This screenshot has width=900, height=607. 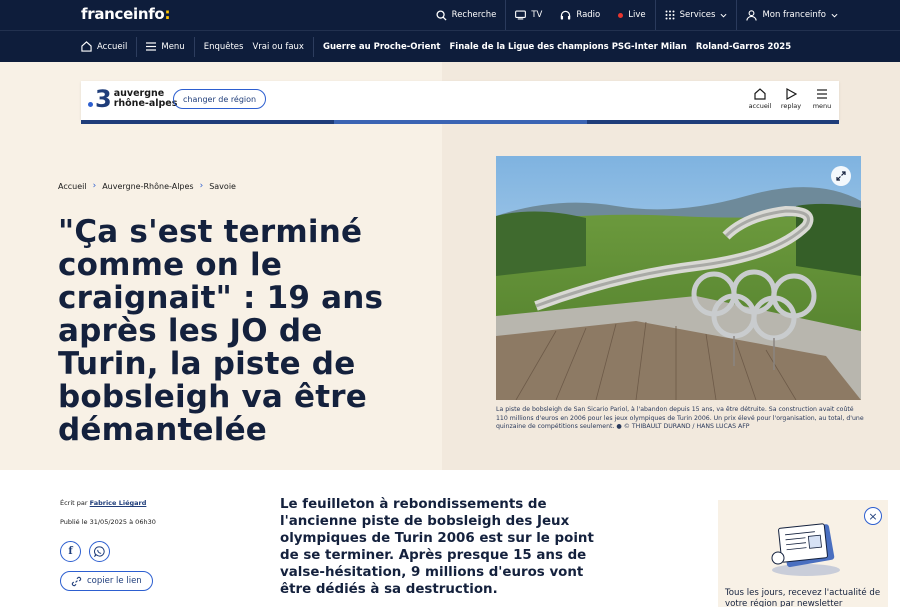 What do you see at coordinates (72, 186) in the screenshot?
I see `breadcrumb-item-accueil: Accueil` at bounding box center [72, 186].